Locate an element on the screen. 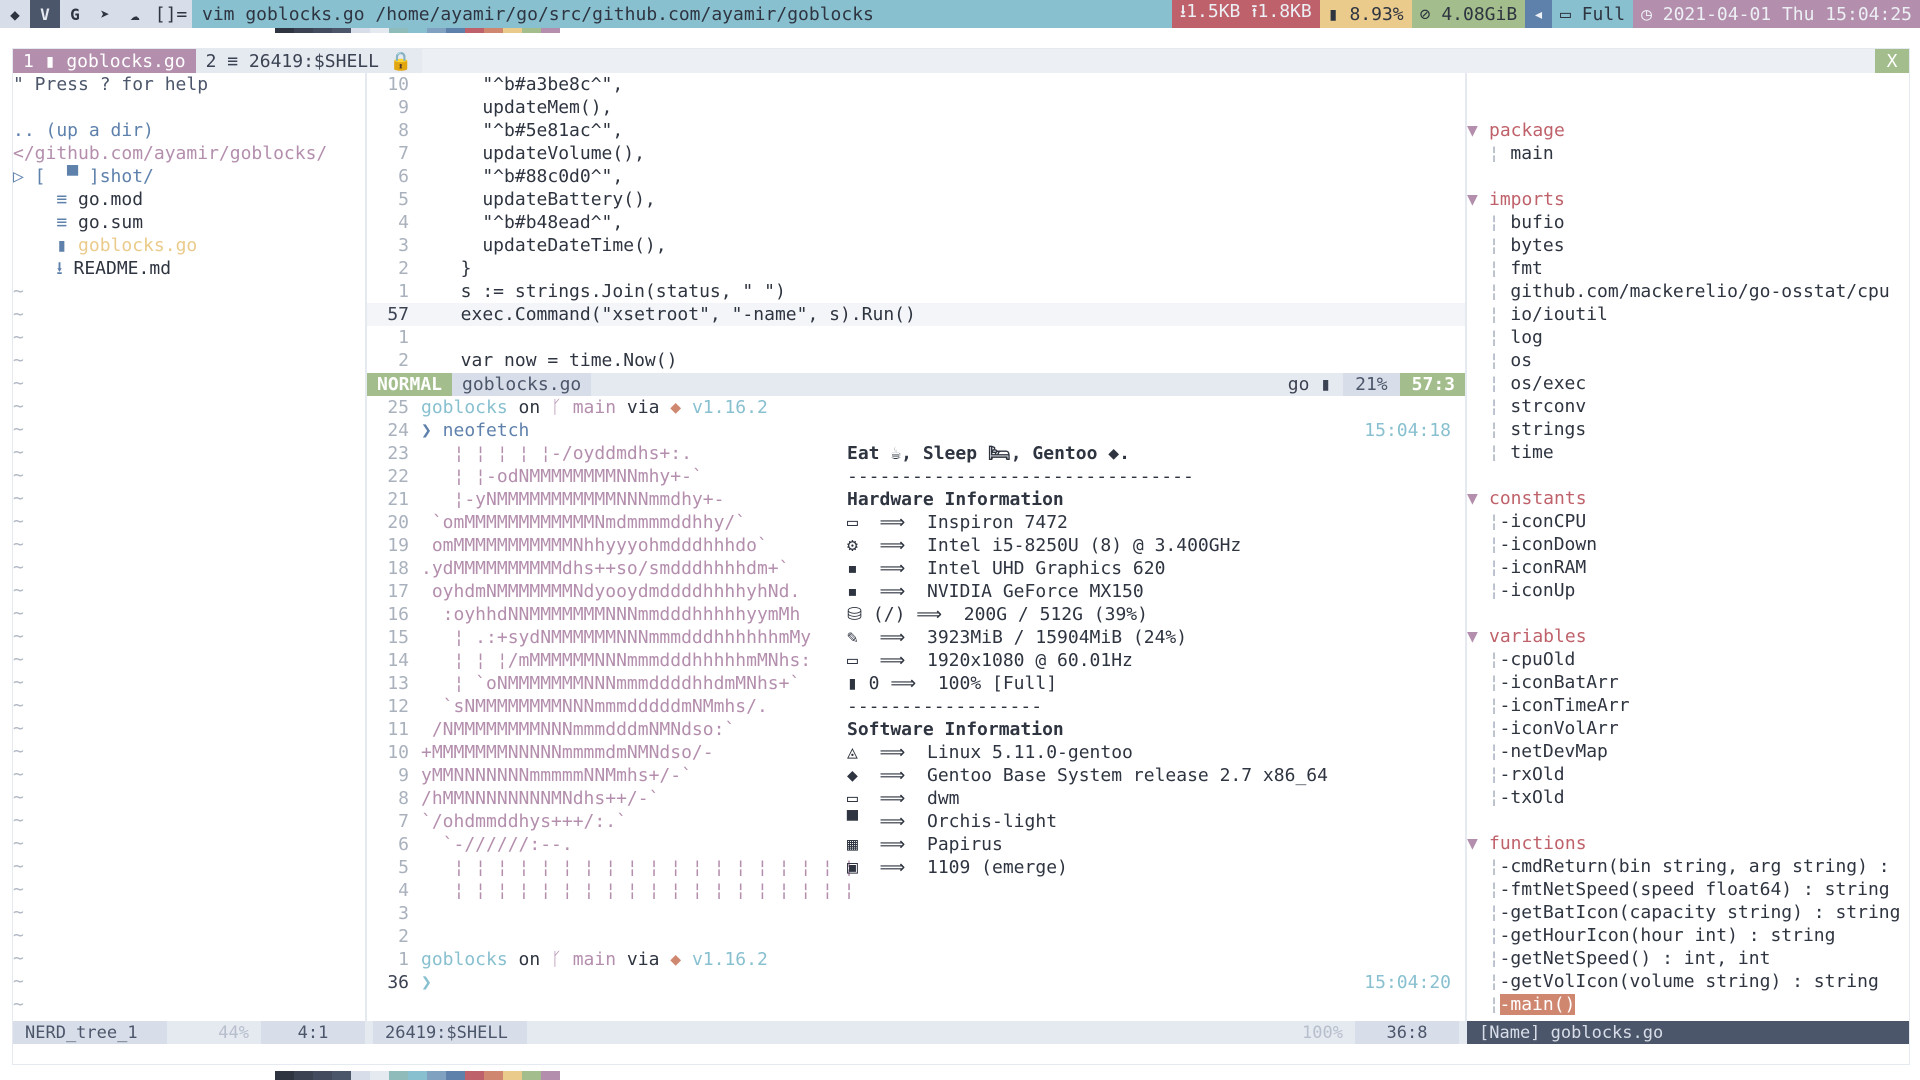  nerdtree-up-dir: .. (up a dir) is located at coordinates (190, 130).